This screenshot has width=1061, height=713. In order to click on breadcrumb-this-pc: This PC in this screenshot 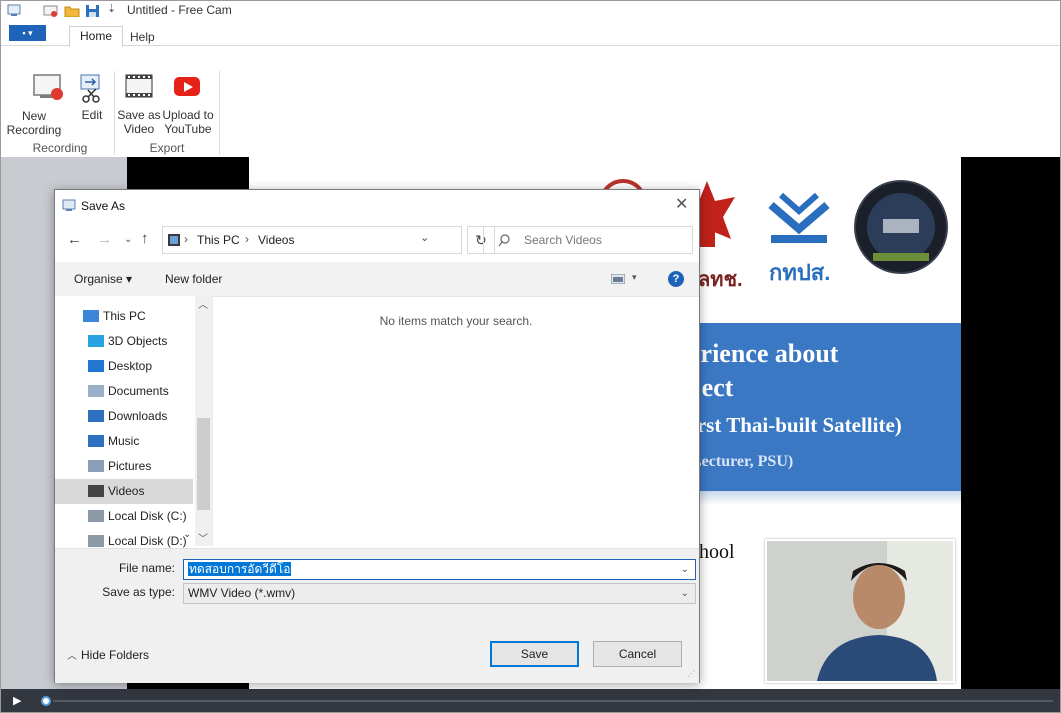, I will do `click(218, 240)`.